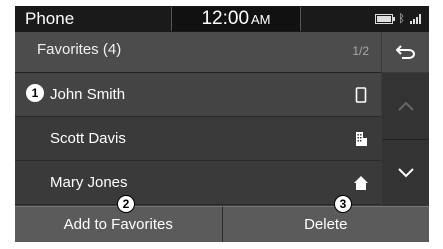 The height and width of the screenshot is (249, 443). What do you see at coordinates (35, 93) in the screenshot?
I see `callout-marker: 1` at bounding box center [35, 93].